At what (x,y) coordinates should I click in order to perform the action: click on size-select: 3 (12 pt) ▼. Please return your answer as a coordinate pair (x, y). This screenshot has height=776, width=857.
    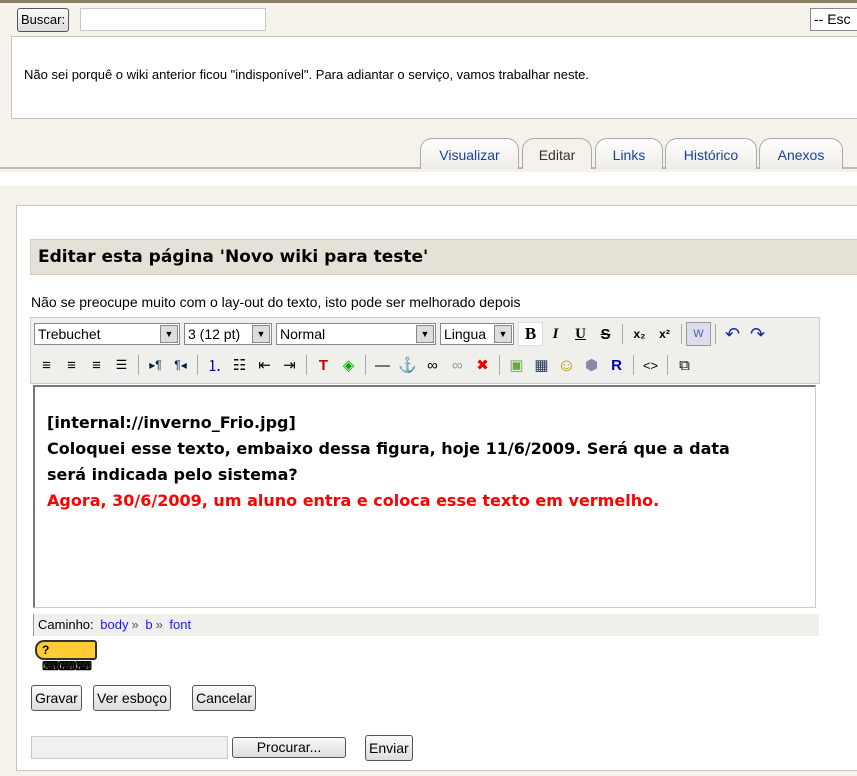
    Looking at the image, I should click on (228, 334).